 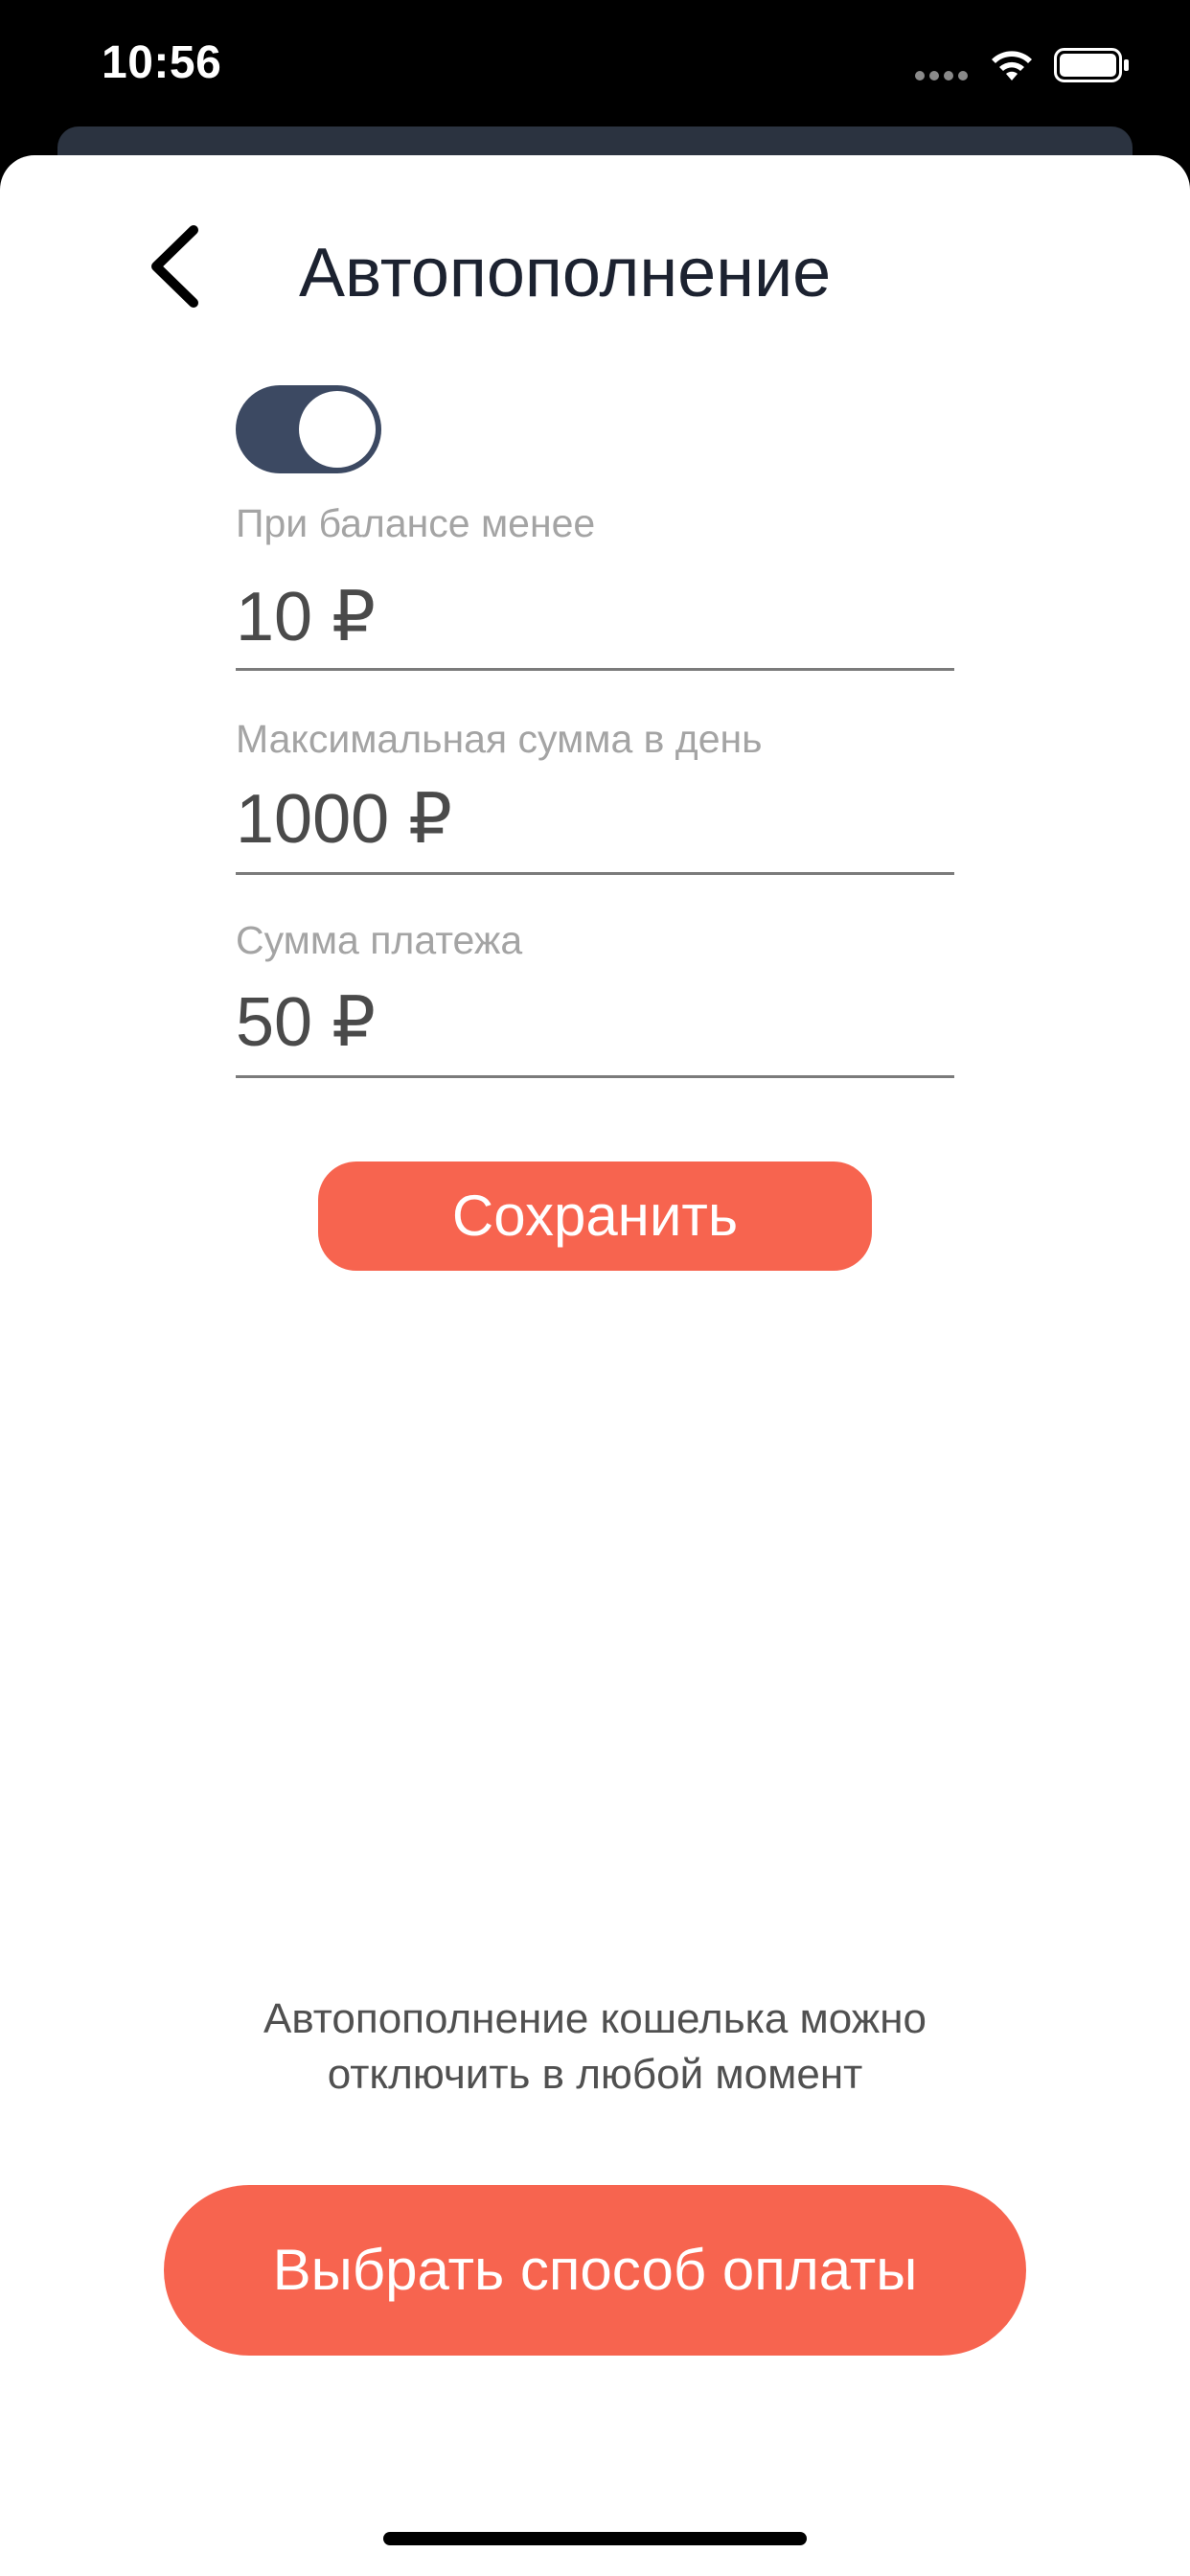 What do you see at coordinates (172, 266) in the screenshot?
I see `chevron-left-icon` at bounding box center [172, 266].